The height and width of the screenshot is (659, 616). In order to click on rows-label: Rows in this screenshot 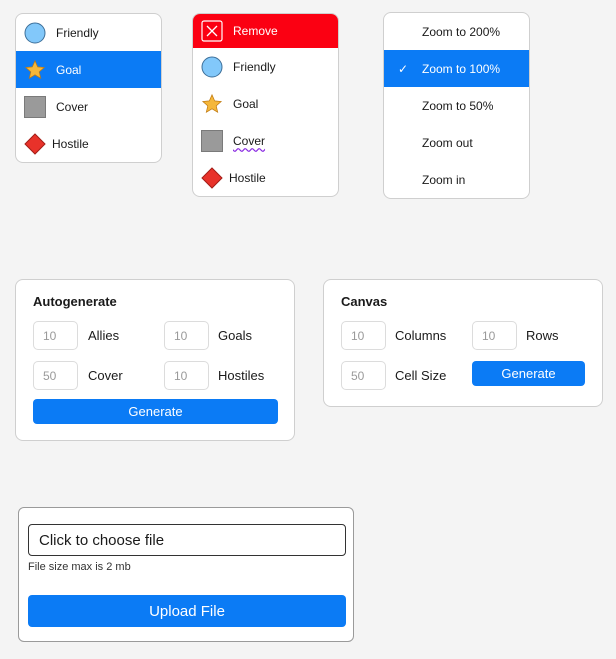, I will do `click(542, 335)`.